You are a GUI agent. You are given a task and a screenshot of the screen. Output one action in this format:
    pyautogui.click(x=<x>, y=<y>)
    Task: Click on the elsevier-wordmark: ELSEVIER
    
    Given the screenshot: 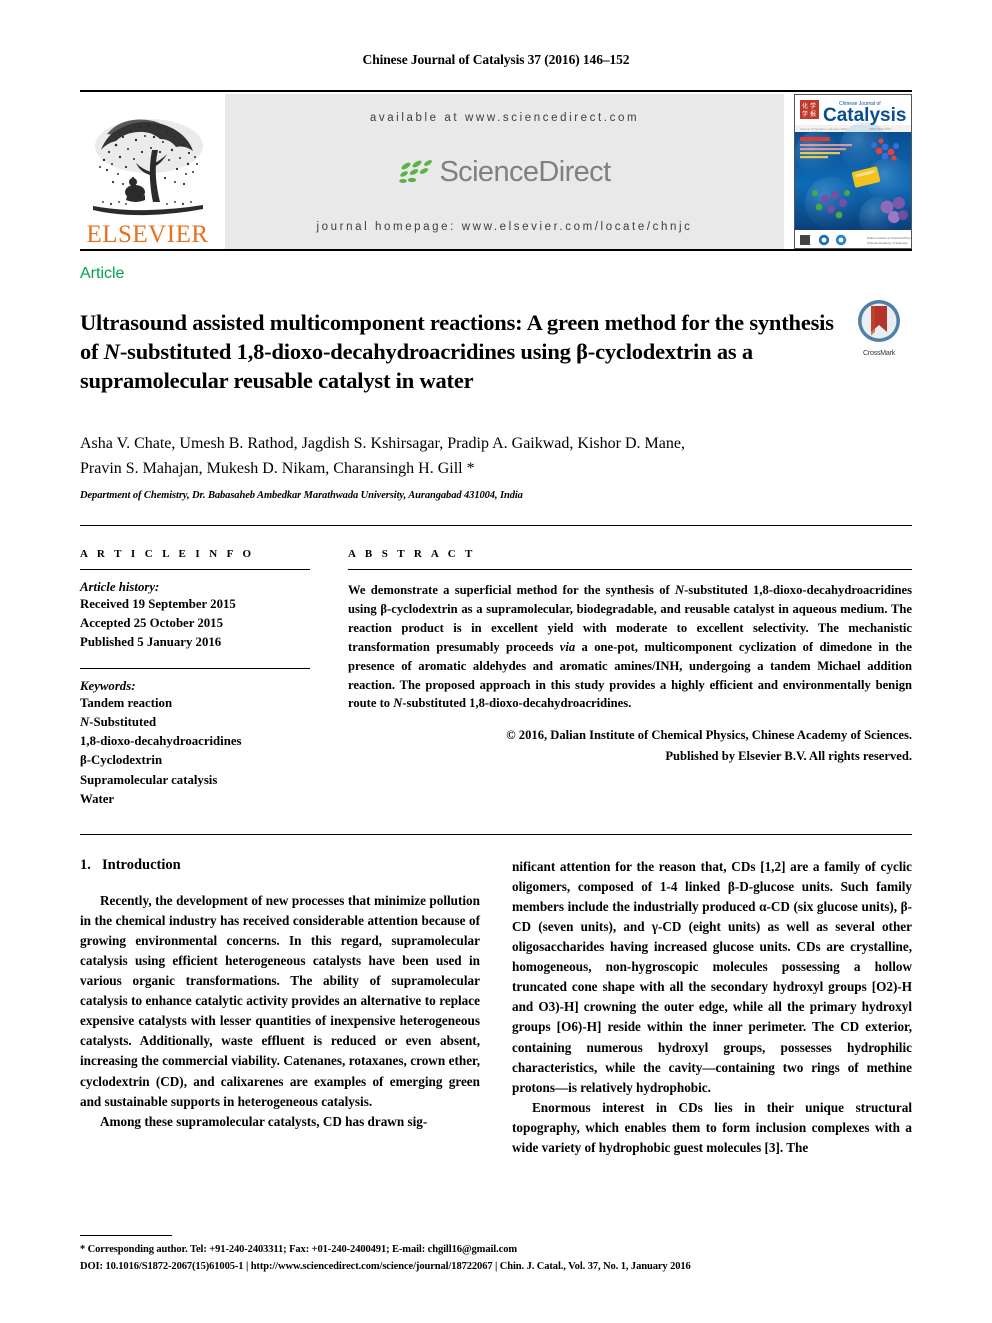 What is the action you would take?
    pyautogui.click(x=147, y=234)
    